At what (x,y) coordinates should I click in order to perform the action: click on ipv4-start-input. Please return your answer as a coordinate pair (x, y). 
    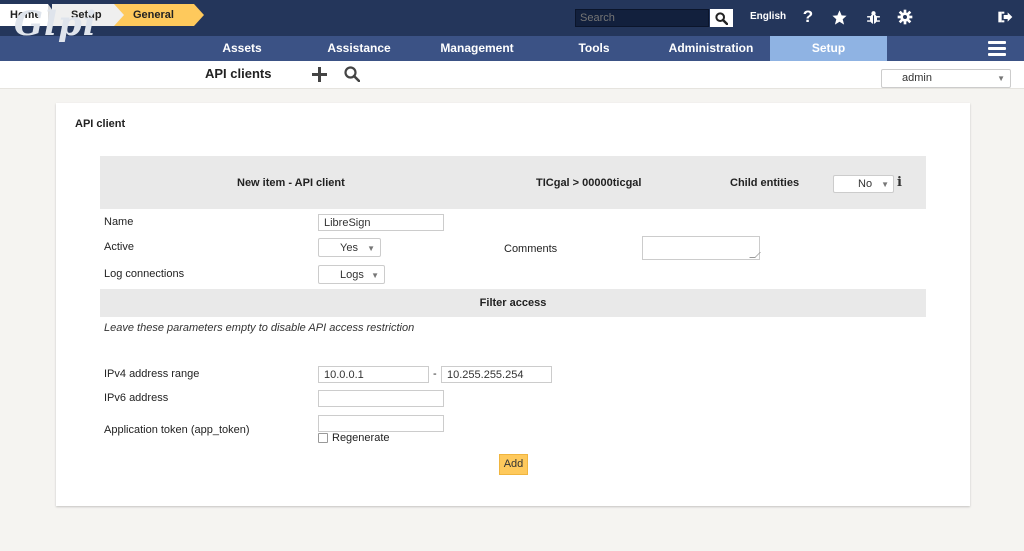
    Looking at the image, I should click on (373, 374).